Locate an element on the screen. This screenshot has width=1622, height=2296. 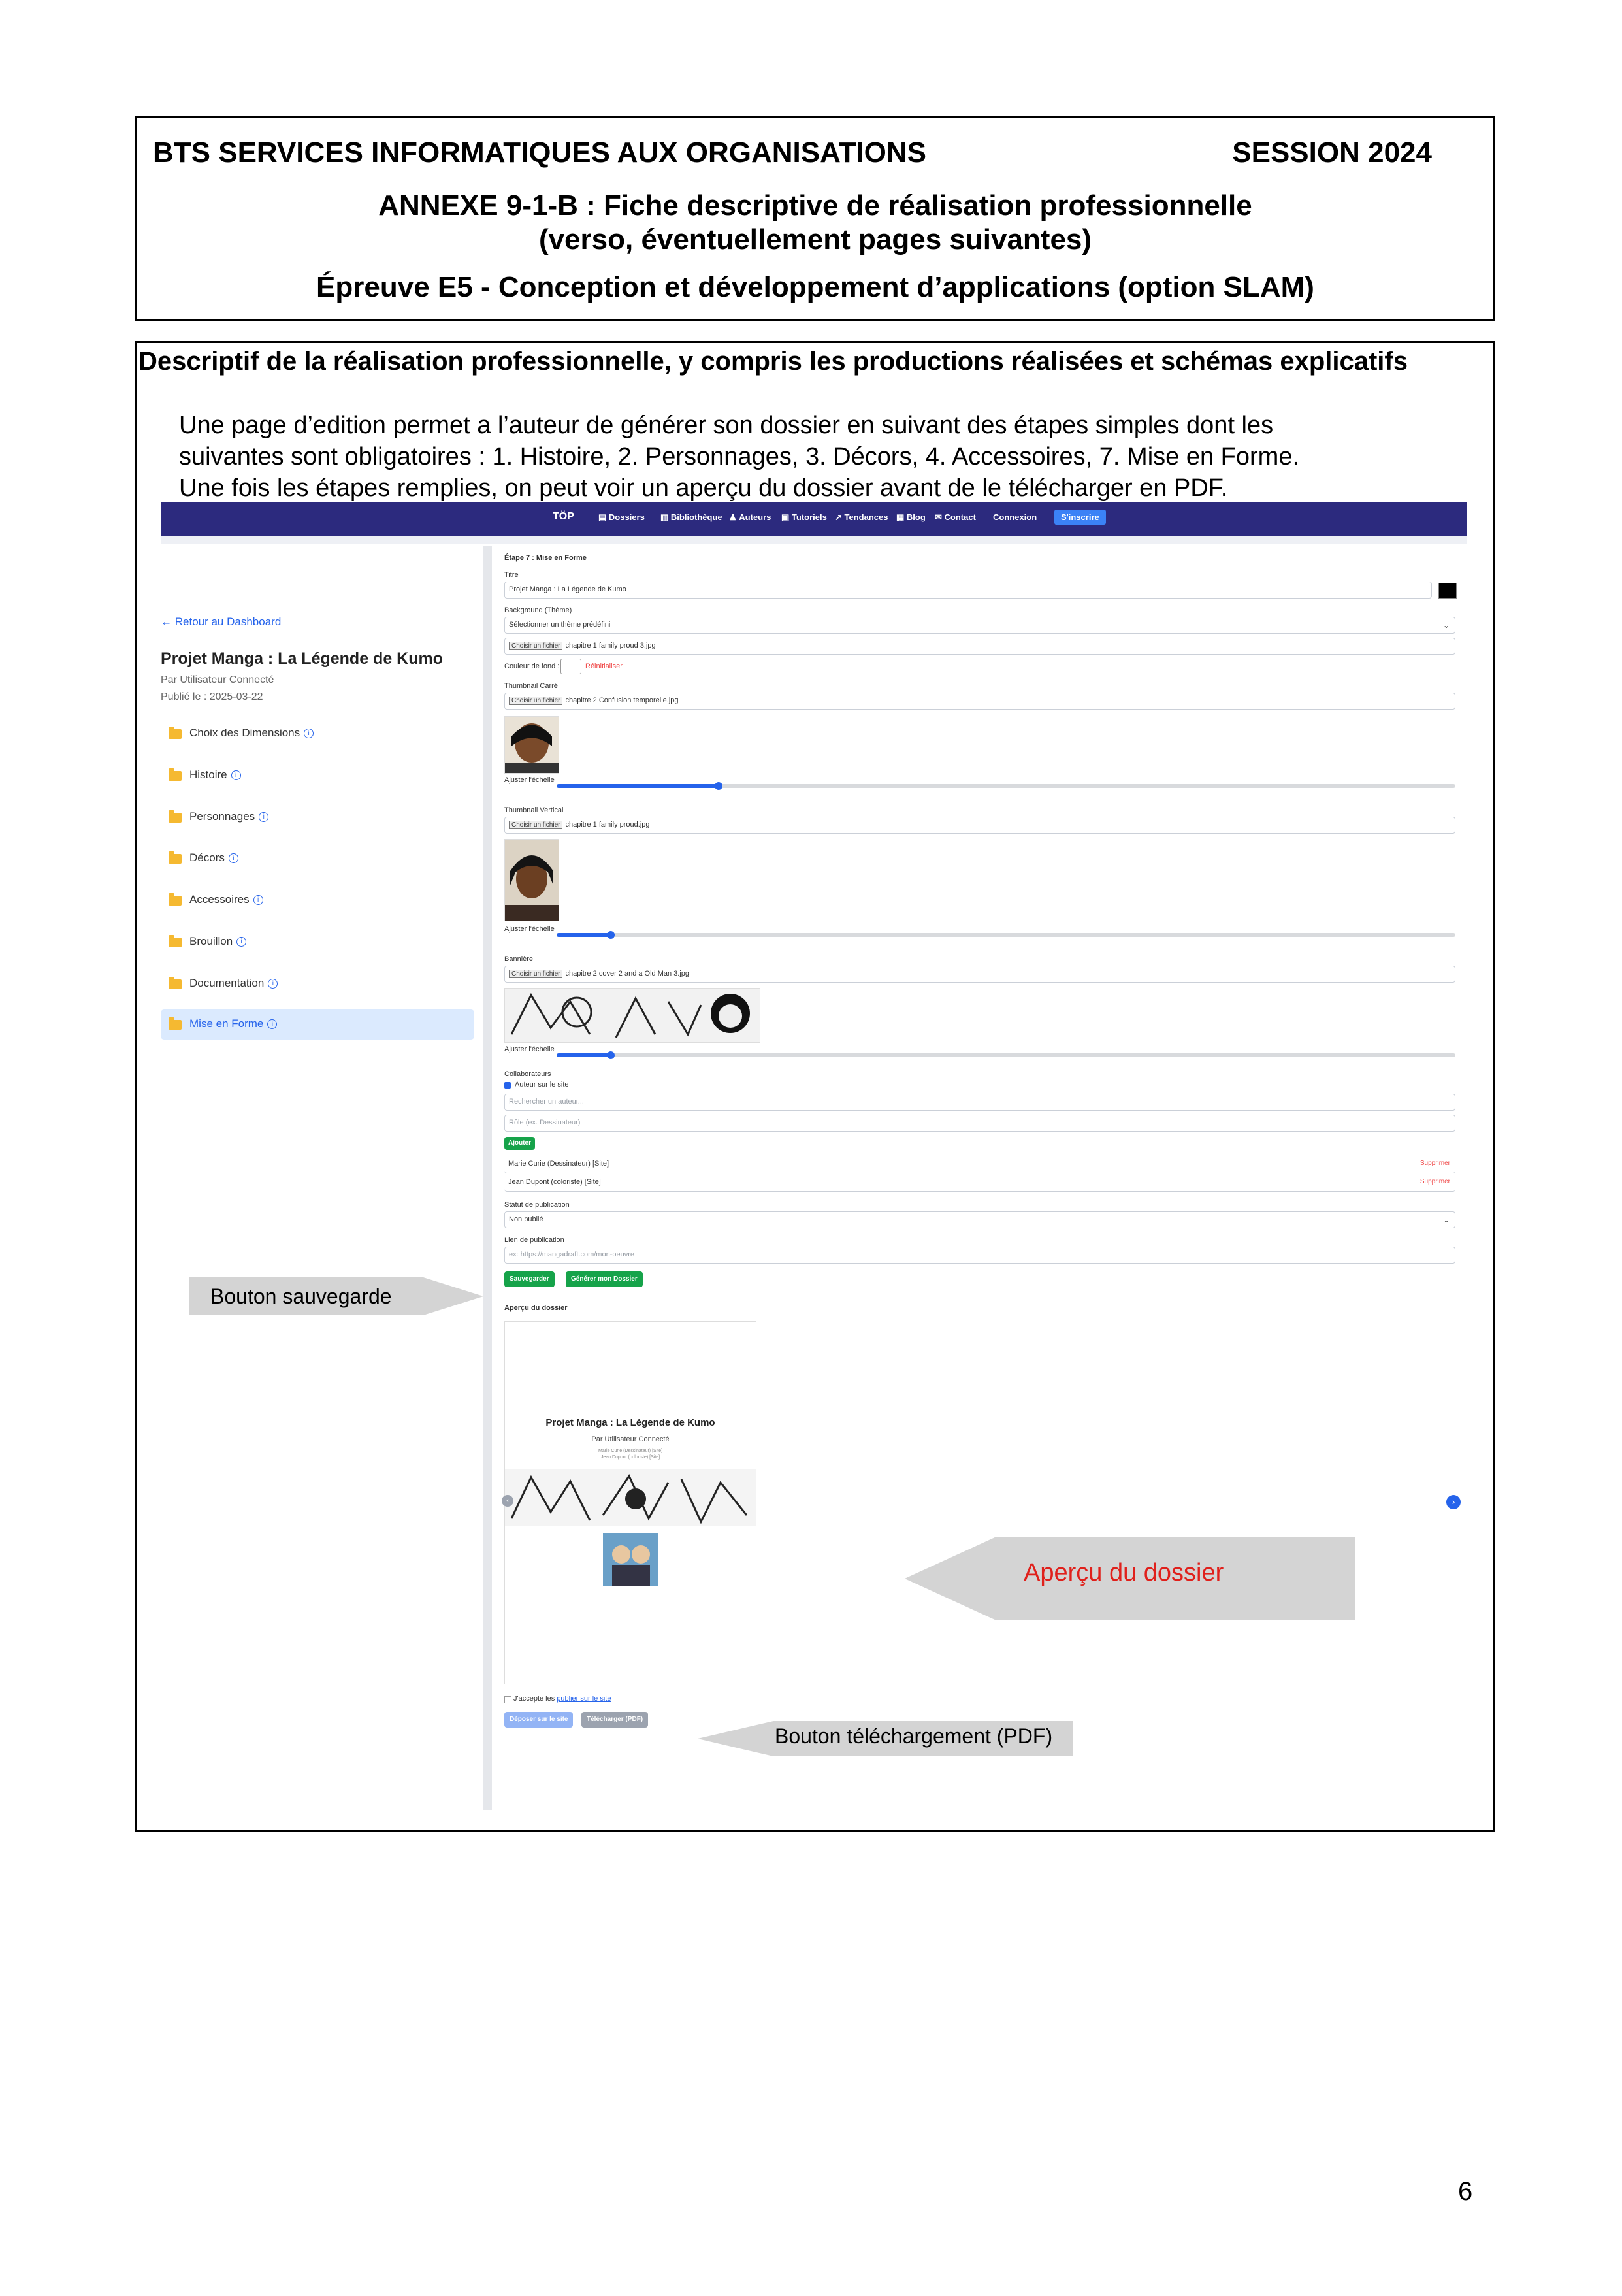
background-select: Sélectionner un thème prédéfini ⌄ is located at coordinates (980, 625).